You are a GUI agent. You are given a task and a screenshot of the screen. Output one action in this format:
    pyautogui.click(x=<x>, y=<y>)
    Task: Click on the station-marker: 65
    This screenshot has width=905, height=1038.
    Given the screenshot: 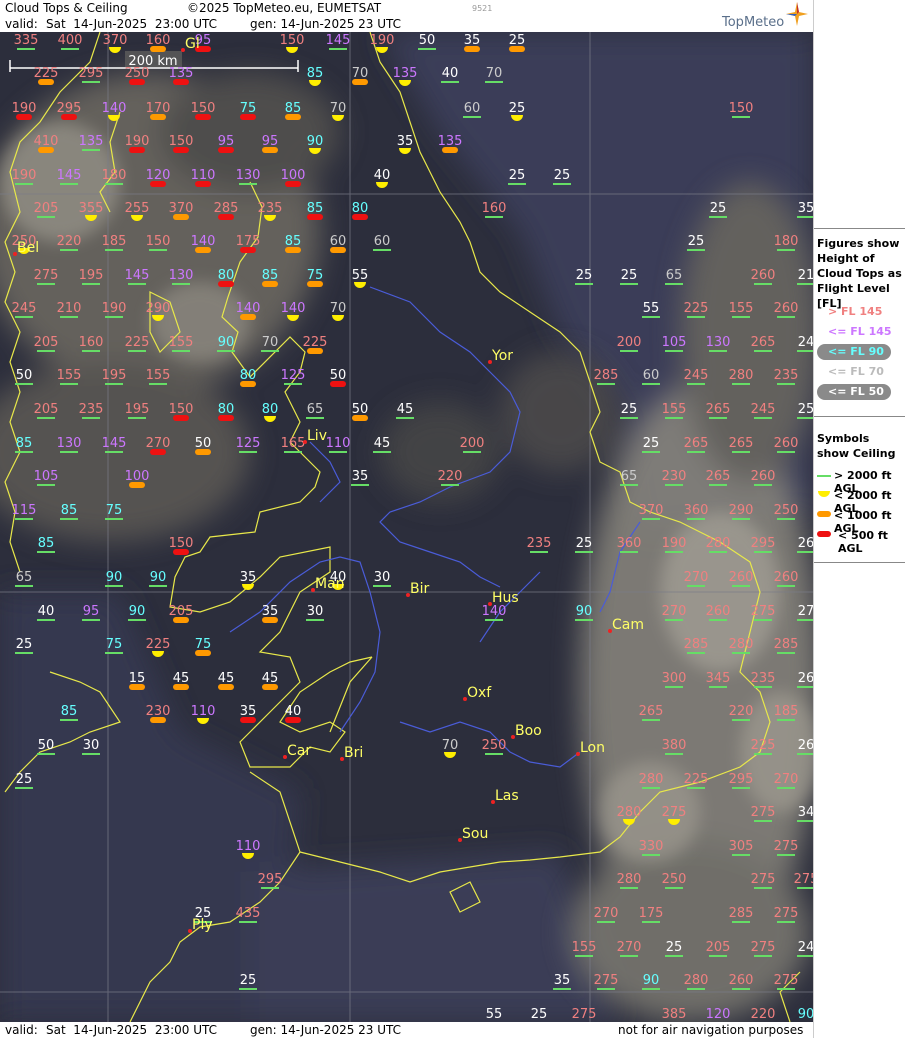 What is the action you would take?
    pyautogui.click(x=629, y=477)
    